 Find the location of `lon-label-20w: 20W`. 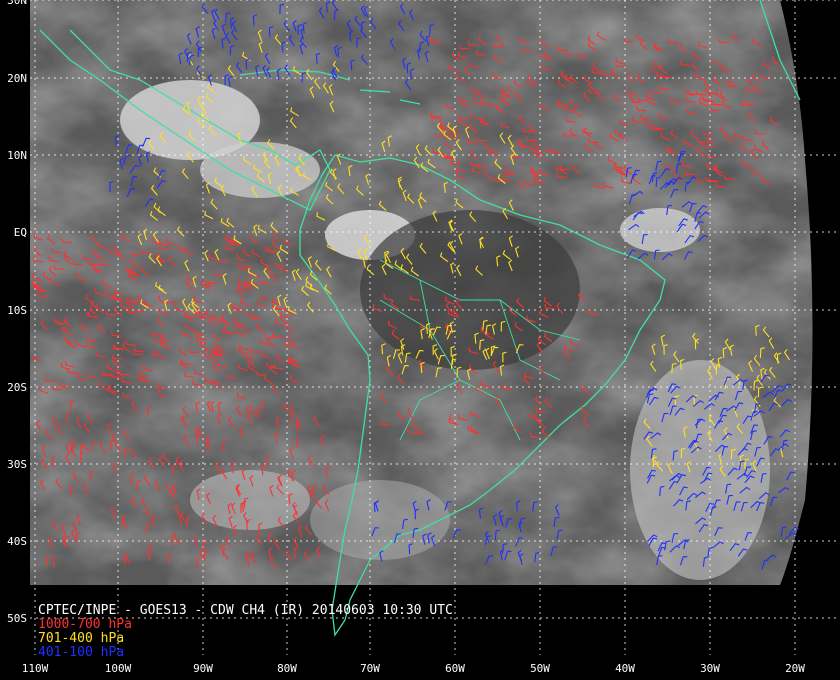

lon-label-20w: 20W is located at coordinates (795, 668).